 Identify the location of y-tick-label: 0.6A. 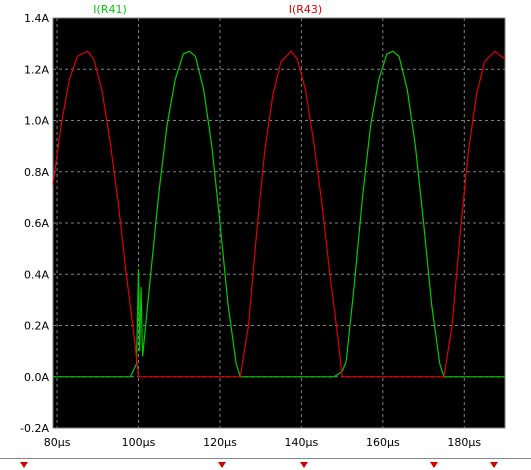
(36, 223).